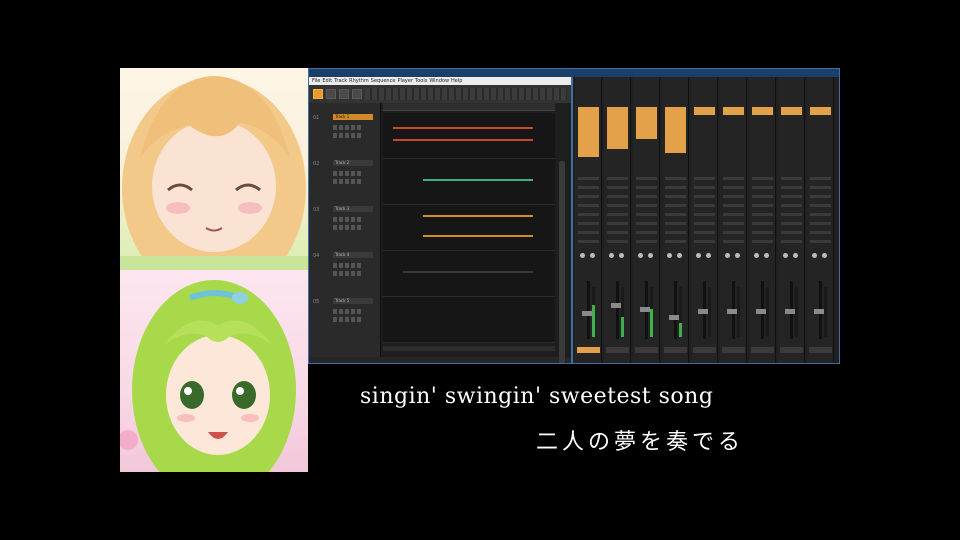 The width and height of the screenshot is (960, 540). Describe the element at coordinates (469, 230) in the screenshot. I see `arrangement-lanes` at that location.